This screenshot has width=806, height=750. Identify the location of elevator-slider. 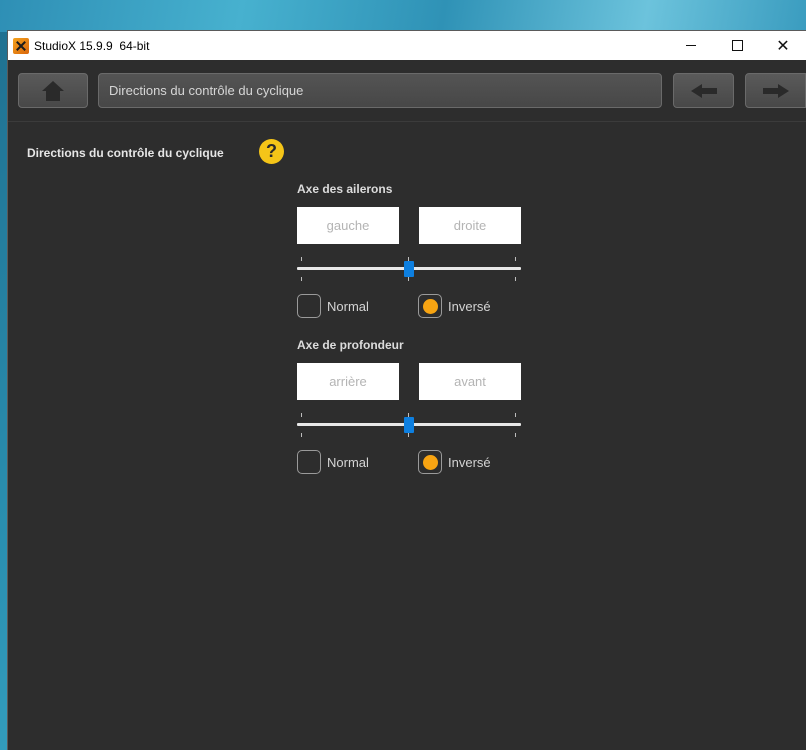
(409, 425).